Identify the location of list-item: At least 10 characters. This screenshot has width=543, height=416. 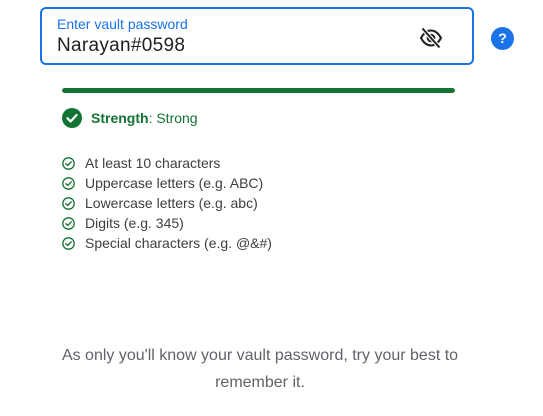
(167, 163).